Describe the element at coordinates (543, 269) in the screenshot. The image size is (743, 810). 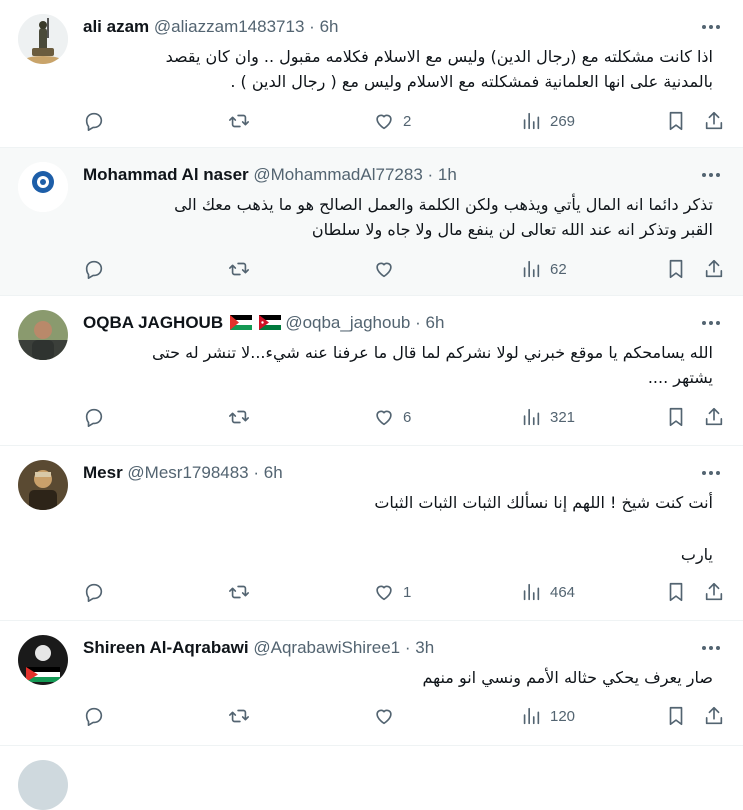
I see `views-button: 62` at that location.